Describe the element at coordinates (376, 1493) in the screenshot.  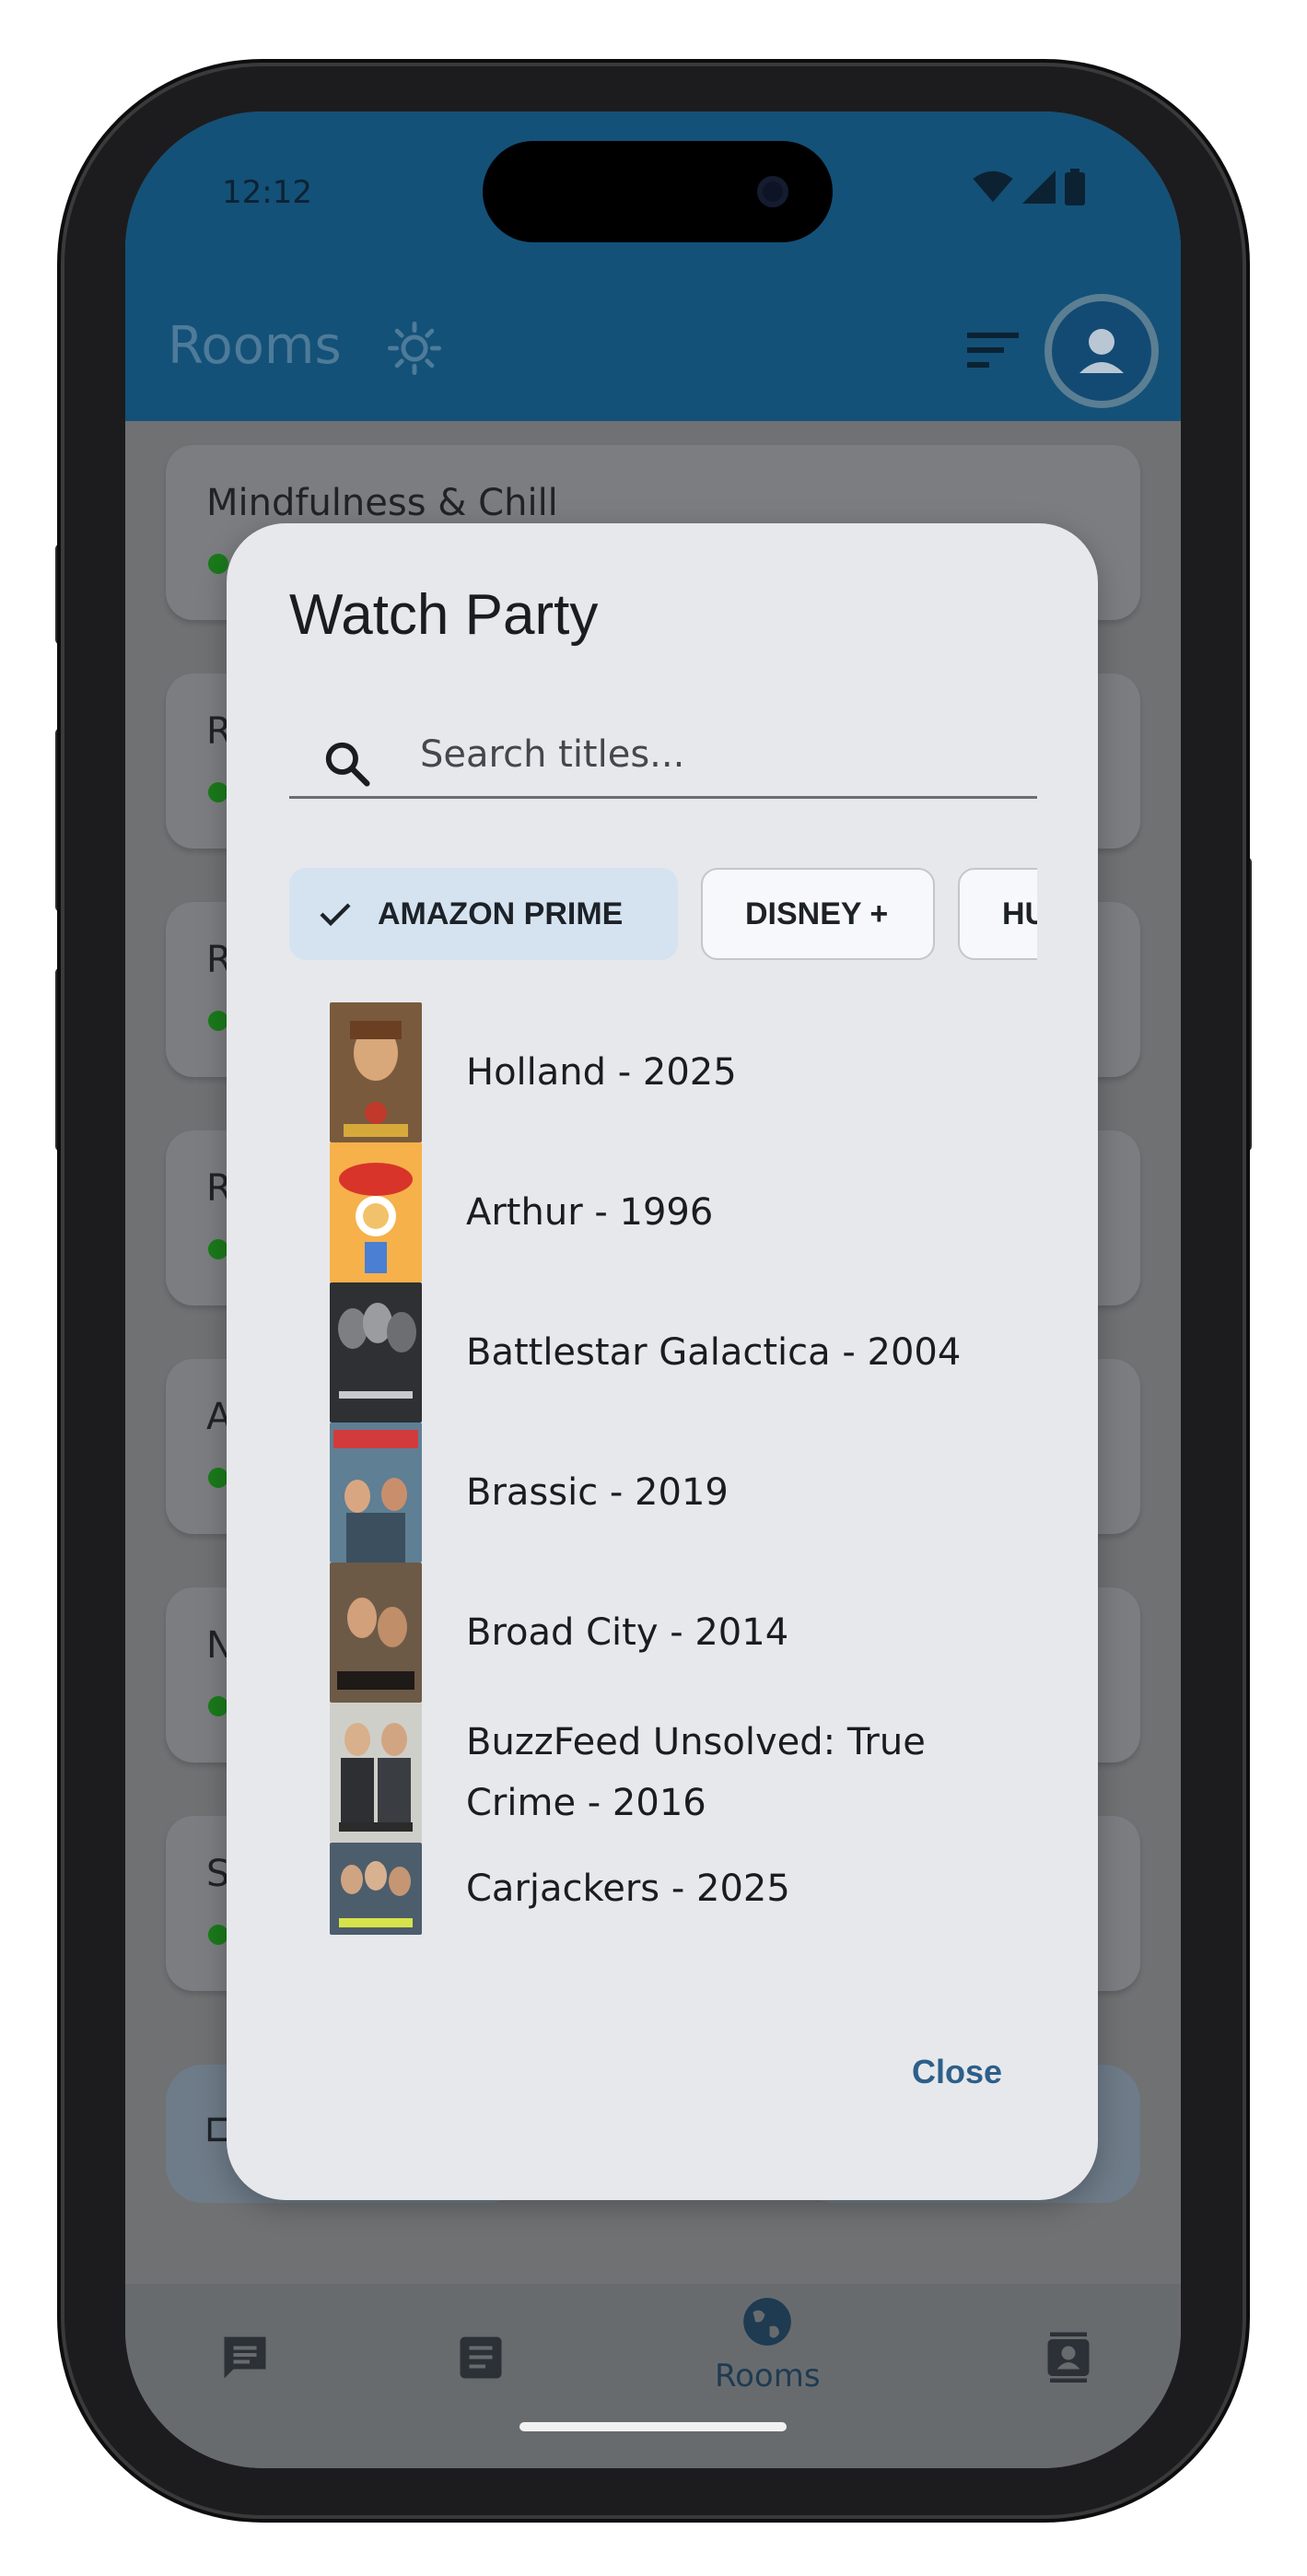
I see `poster-brassic` at that location.